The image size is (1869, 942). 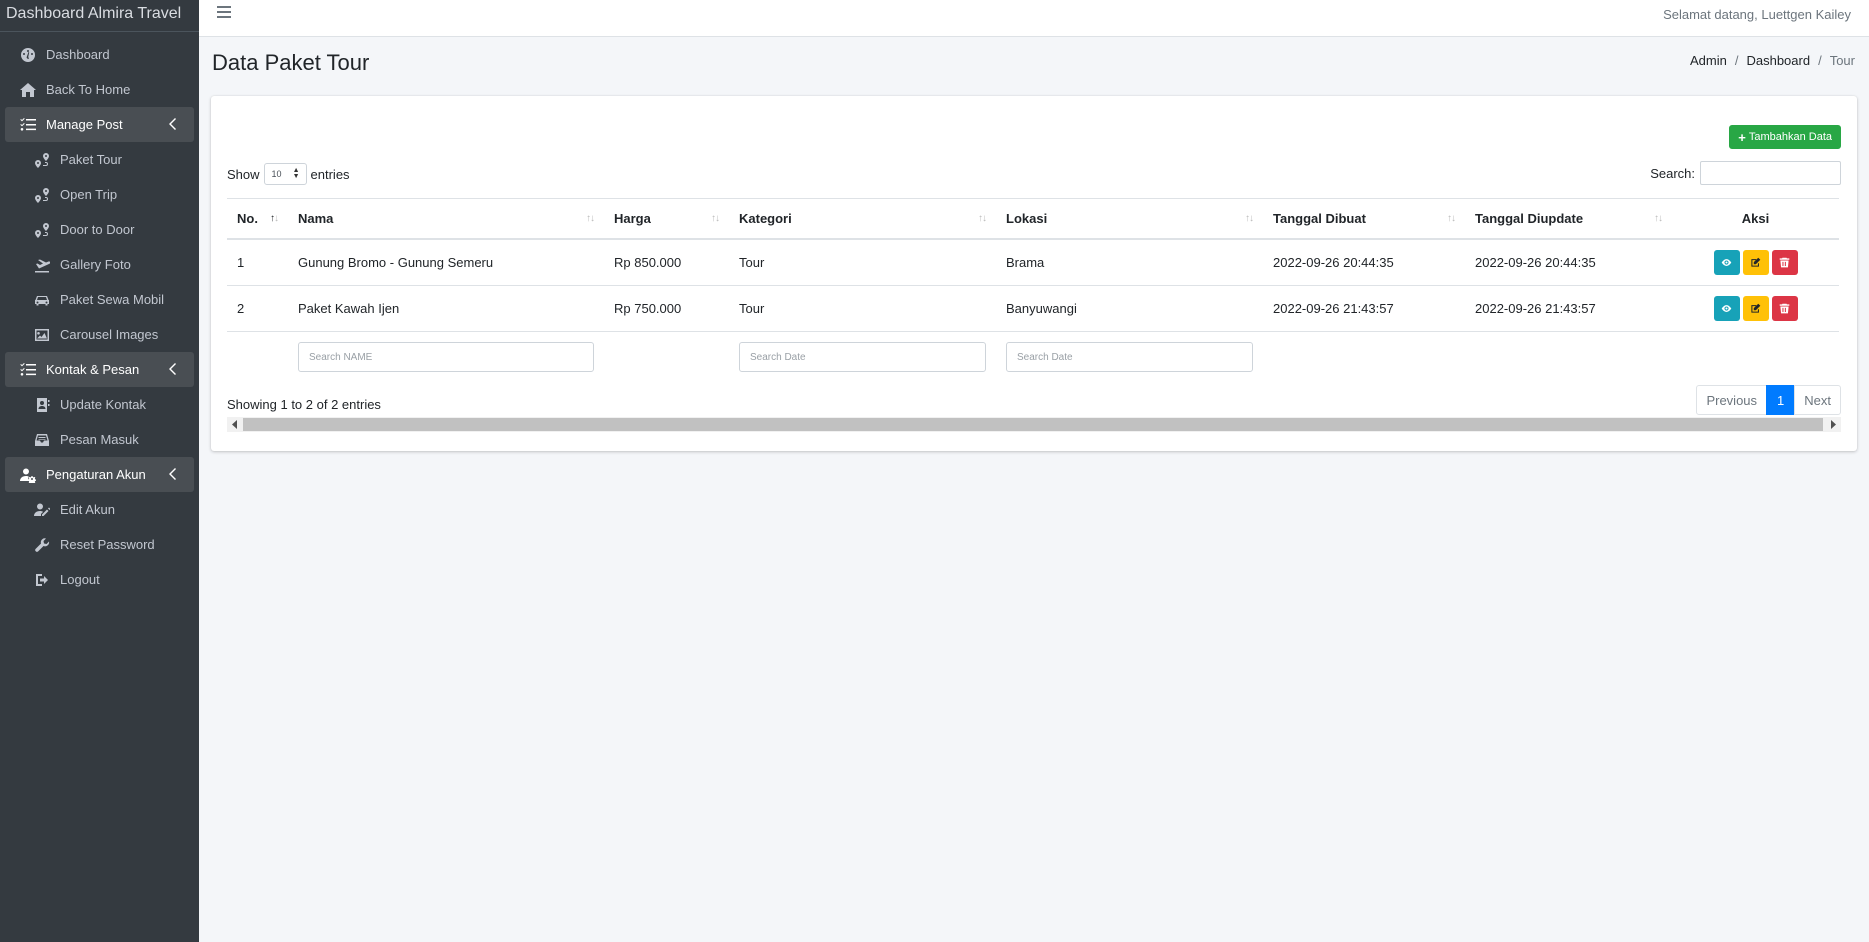 I want to click on sidebar-item-kontak-pesan: Kontak & Pesan, so click(x=99, y=369).